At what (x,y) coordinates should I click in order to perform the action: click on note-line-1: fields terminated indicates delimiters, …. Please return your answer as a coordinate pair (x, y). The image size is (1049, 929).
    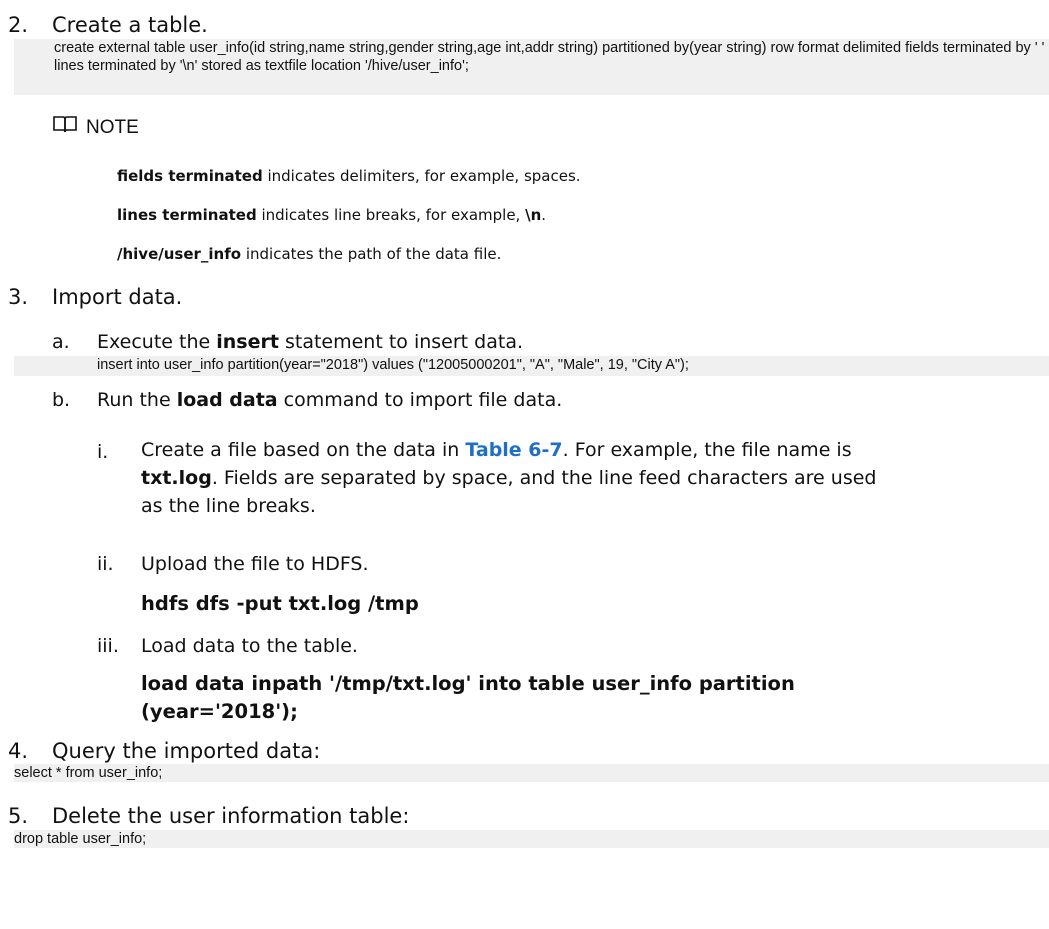
    Looking at the image, I should click on (349, 176).